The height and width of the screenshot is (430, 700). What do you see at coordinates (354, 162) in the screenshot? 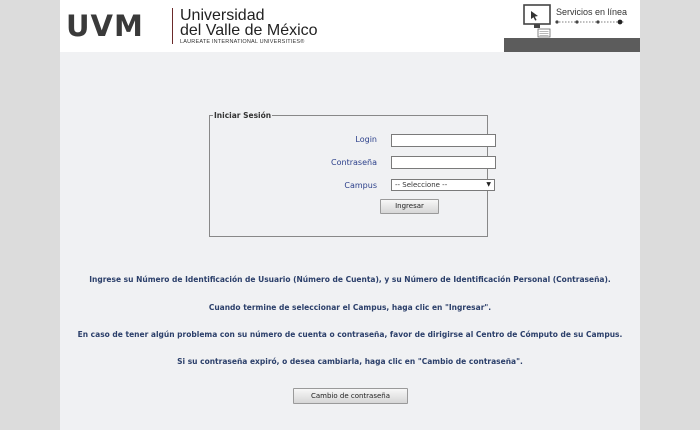
I see `password-label: Contraseña` at bounding box center [354, 162].